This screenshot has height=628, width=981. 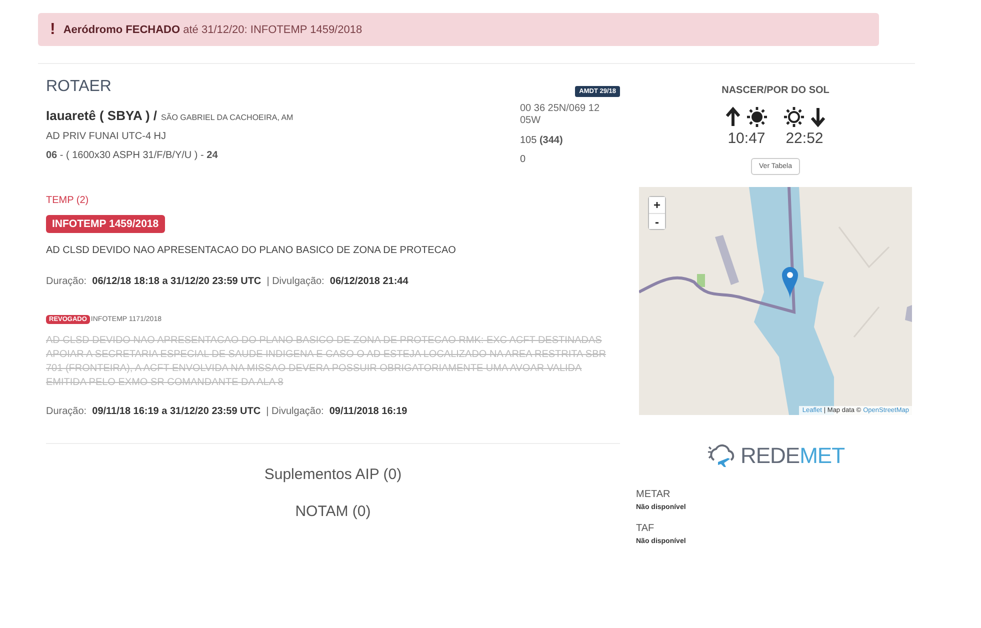 What do you see at coordinates (227, 411) in the screenshot?
I see `duration-info: Duração: 09/11/18 16:19 a 31/12/20 23:59 UTC | Divulgação: 09/11/2018 16:19` at bounding box center [227, 411].